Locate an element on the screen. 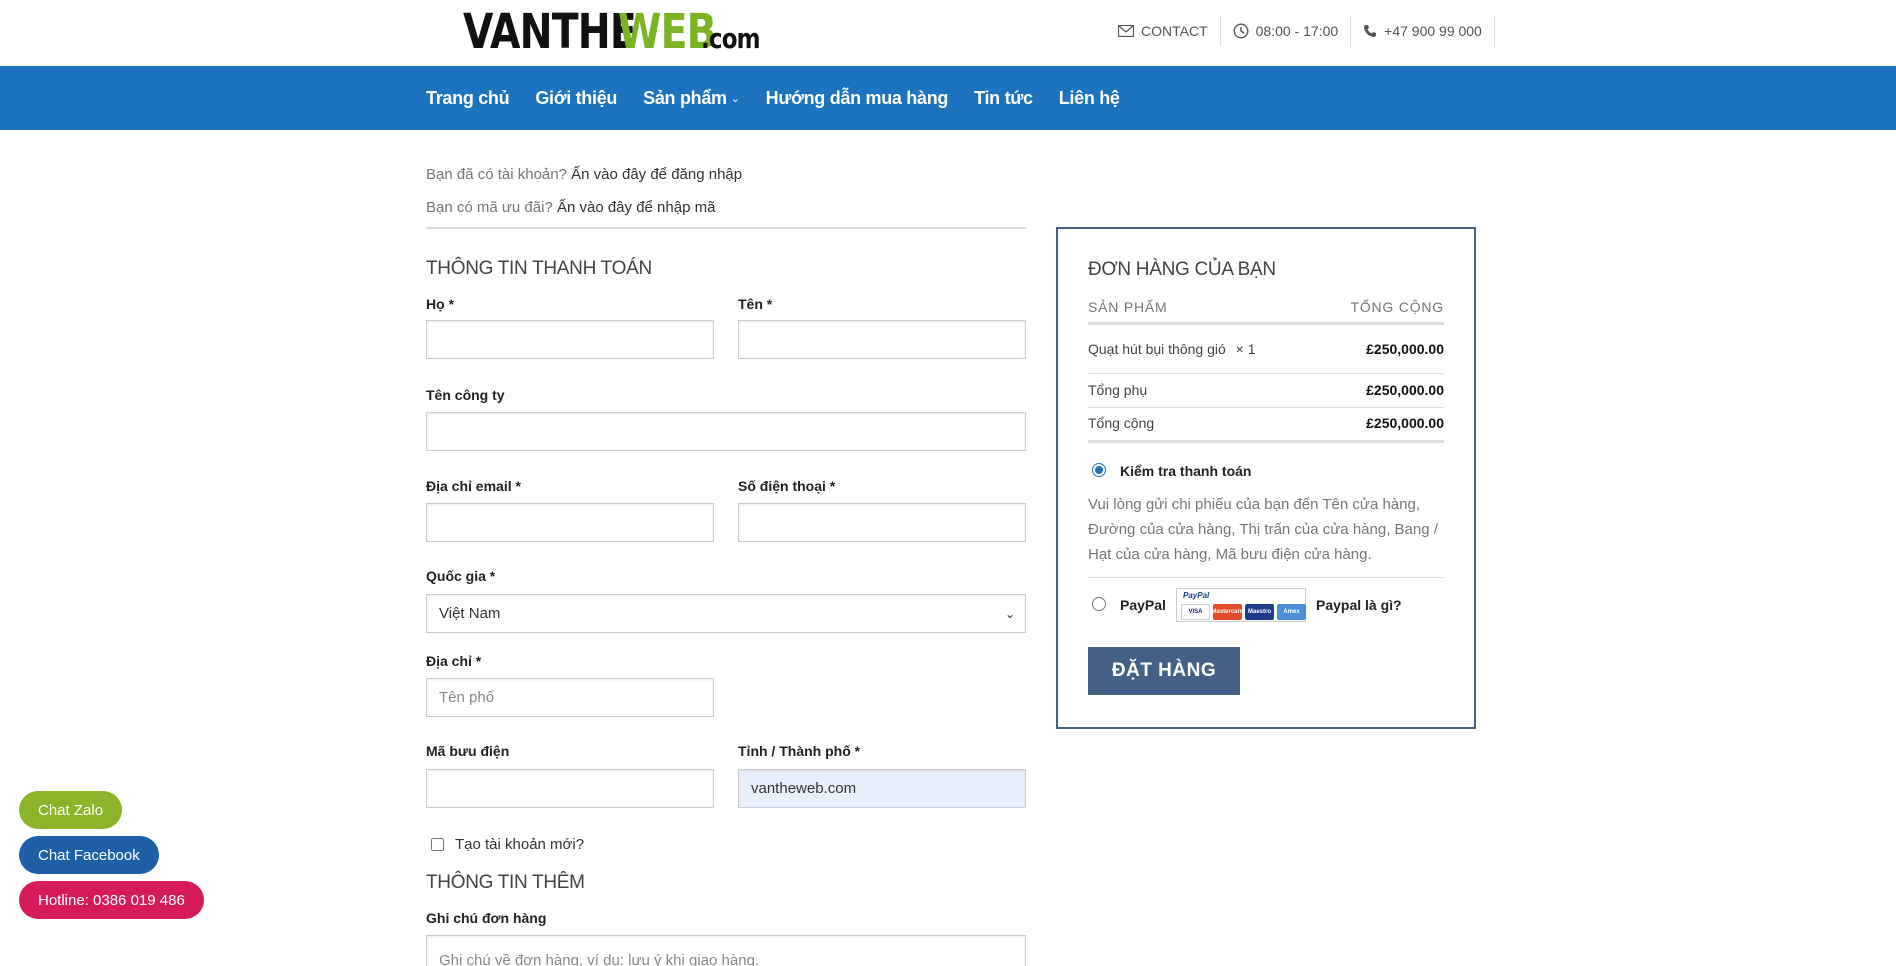  total-divider is located at coordinates (1266, 441).